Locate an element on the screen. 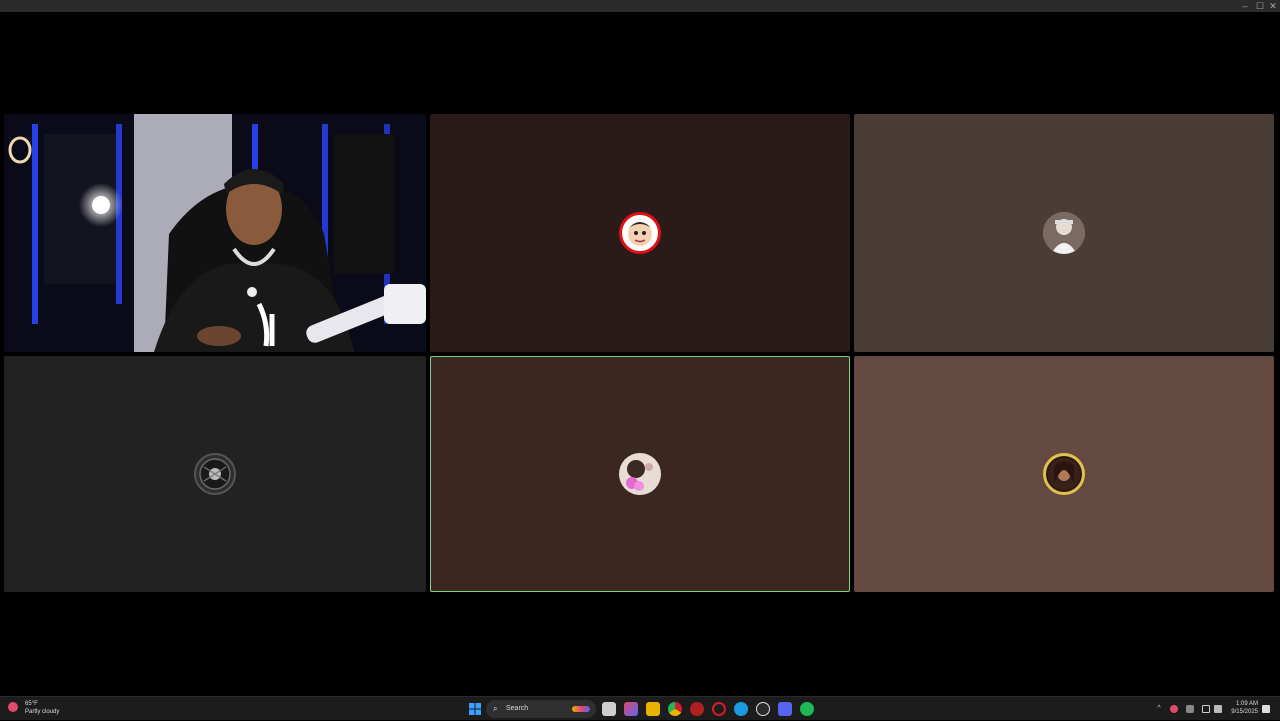 The height and width of the screenshot is (721, 1280). start-button is located at coordinates (475, 709).